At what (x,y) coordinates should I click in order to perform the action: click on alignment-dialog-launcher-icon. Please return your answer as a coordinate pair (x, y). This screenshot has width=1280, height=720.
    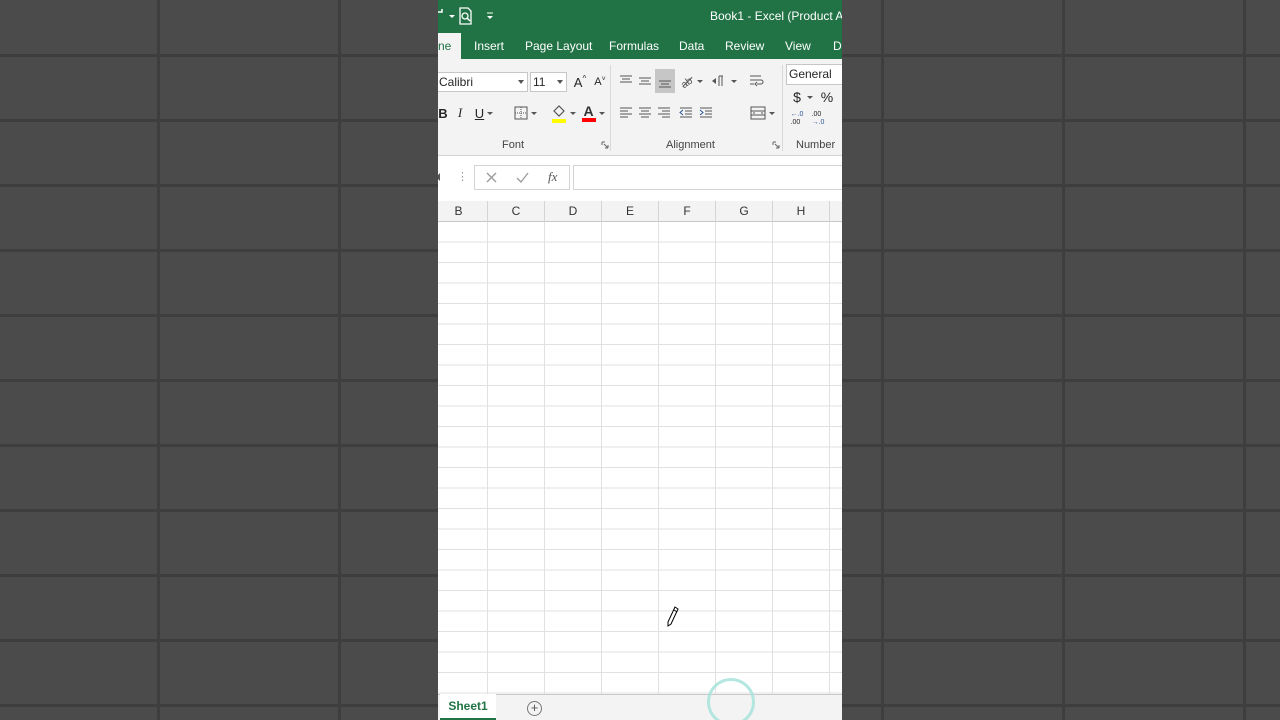
    Looking at the image, I should click on (776, 145).